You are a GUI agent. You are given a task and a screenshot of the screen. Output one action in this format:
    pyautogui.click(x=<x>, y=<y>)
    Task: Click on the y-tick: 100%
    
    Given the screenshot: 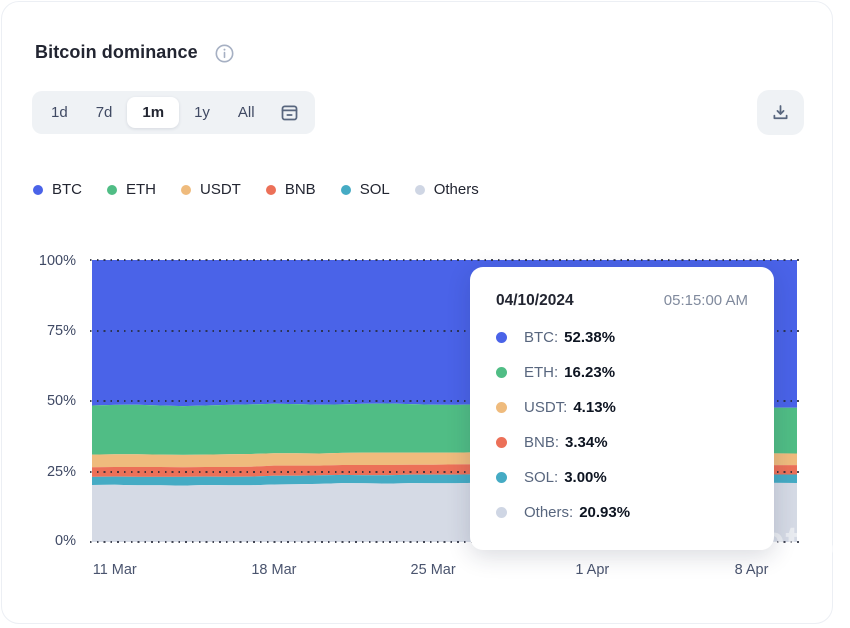 What is the action you would take?
    pyautogui.click(x=57, y=261)
    